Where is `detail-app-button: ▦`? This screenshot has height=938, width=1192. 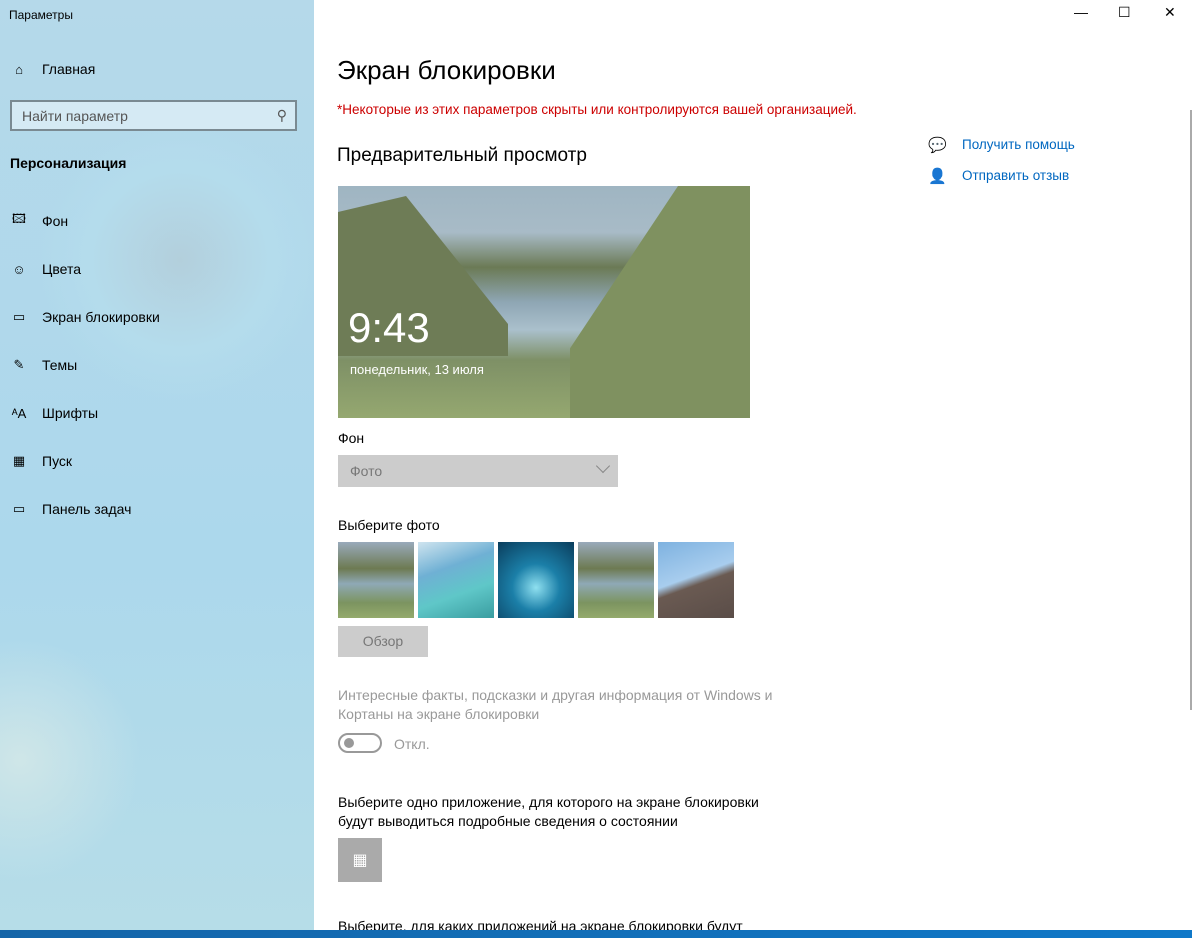 detail-app-button: ▦ is located at coordinates (360, 860).